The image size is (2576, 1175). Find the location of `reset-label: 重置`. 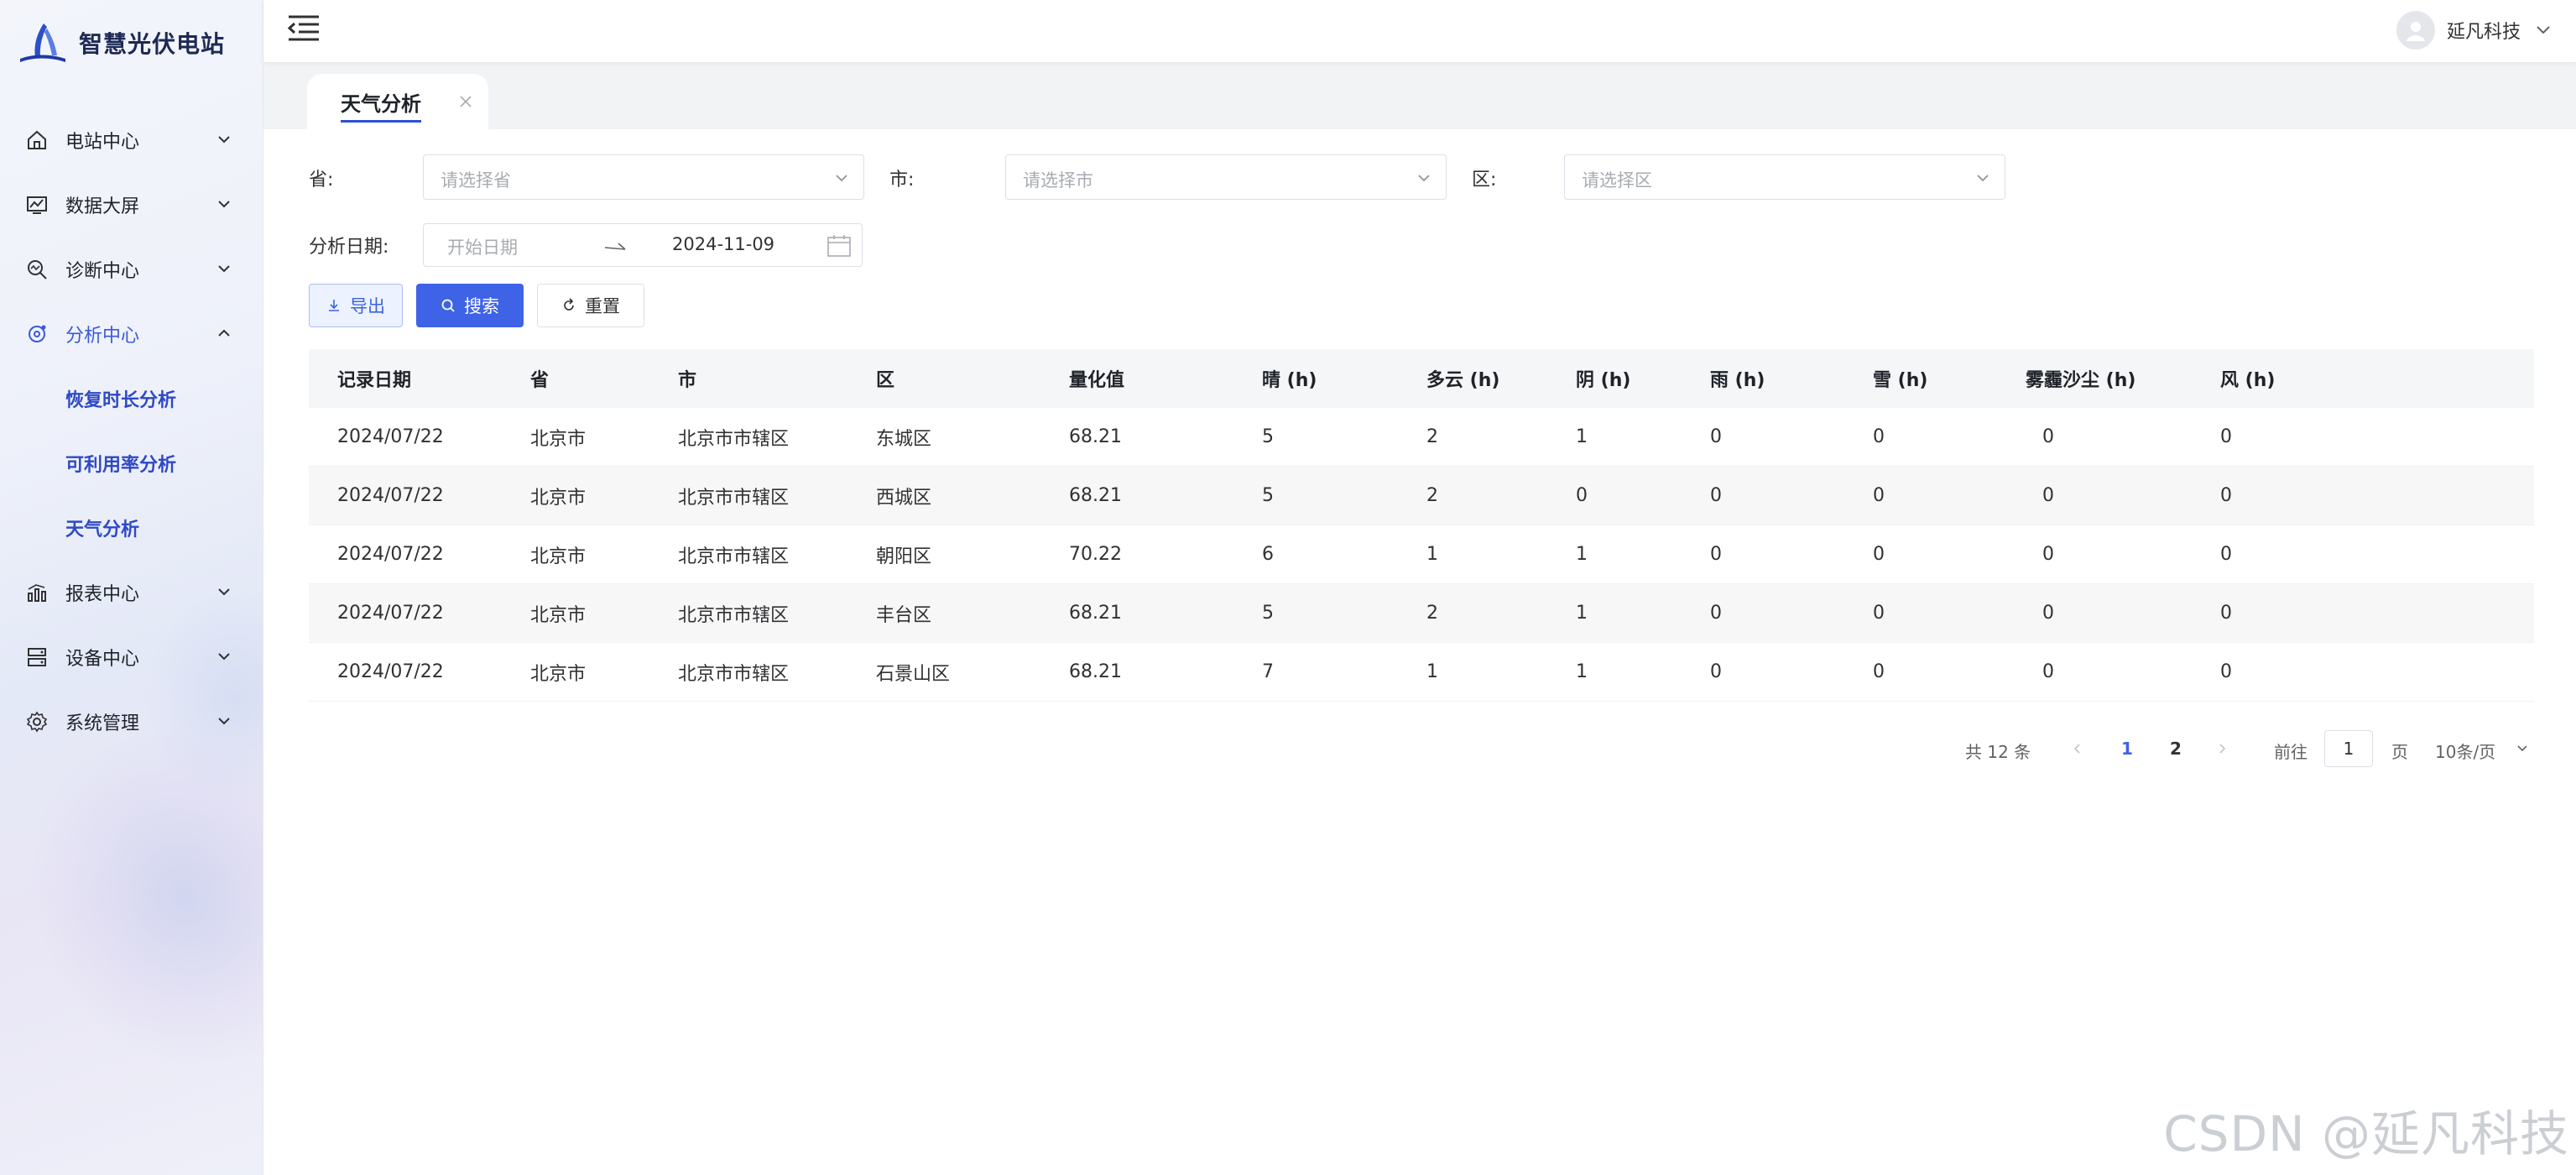

reset-label: 重置 is located at coordinates (602, 306).